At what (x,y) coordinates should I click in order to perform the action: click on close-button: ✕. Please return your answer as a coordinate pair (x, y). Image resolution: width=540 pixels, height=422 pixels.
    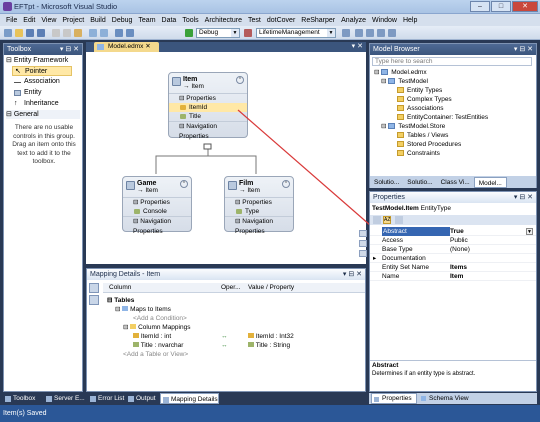
    Looking at the image, I should click on (525, 6).